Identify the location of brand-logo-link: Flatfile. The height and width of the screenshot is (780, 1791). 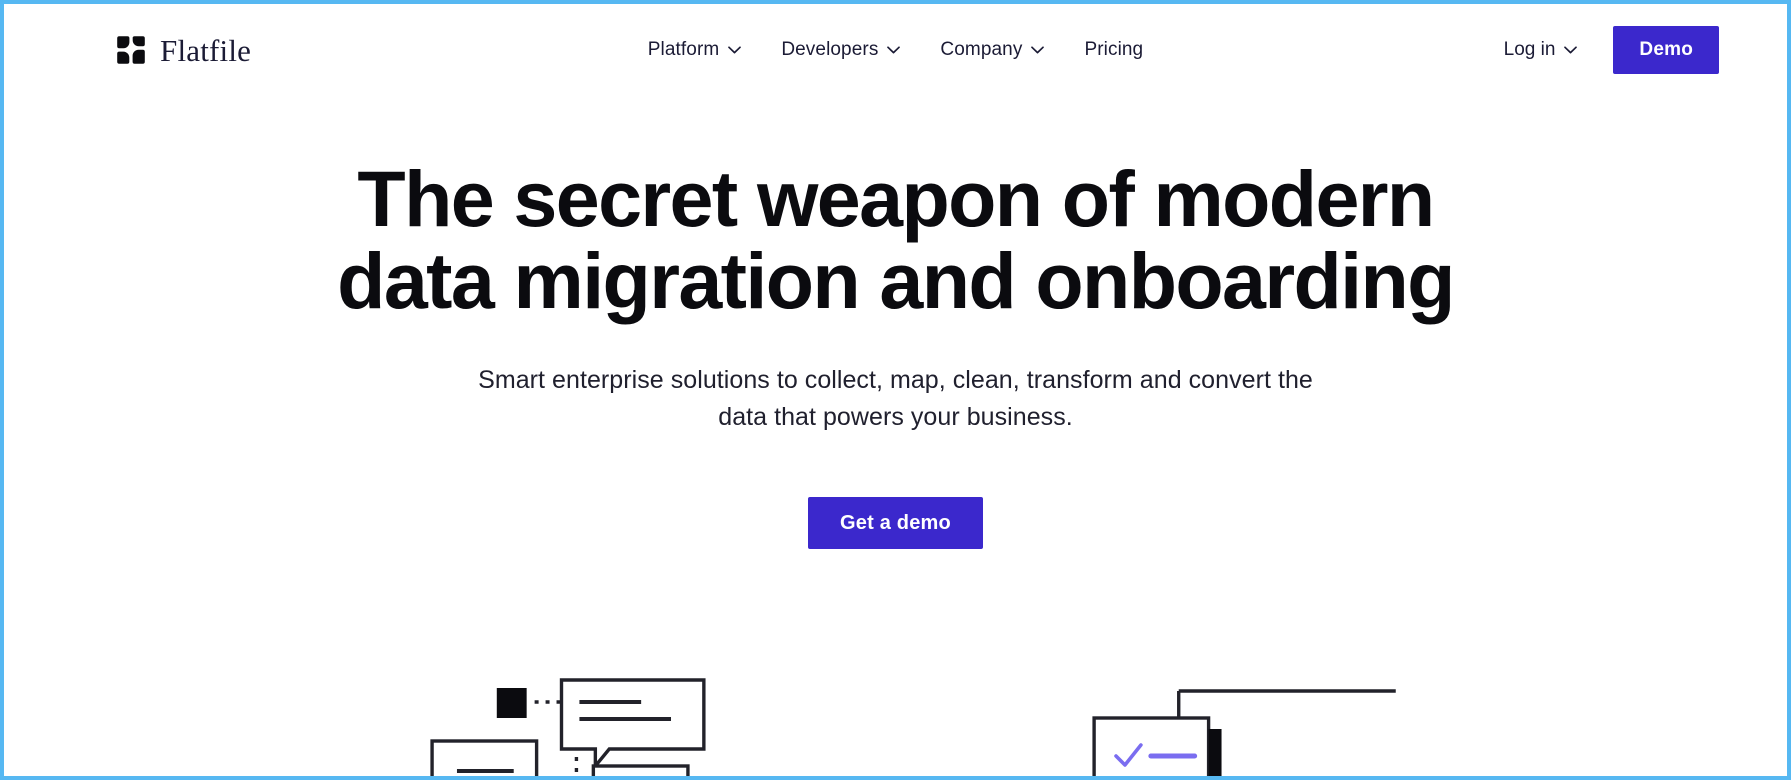
(183, 50).